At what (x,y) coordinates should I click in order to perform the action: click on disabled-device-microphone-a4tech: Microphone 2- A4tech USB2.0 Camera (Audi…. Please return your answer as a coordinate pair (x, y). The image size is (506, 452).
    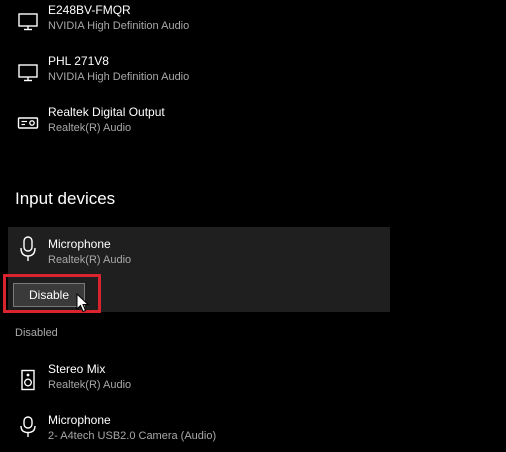
    Looking at the image, I should click on (200, 432).